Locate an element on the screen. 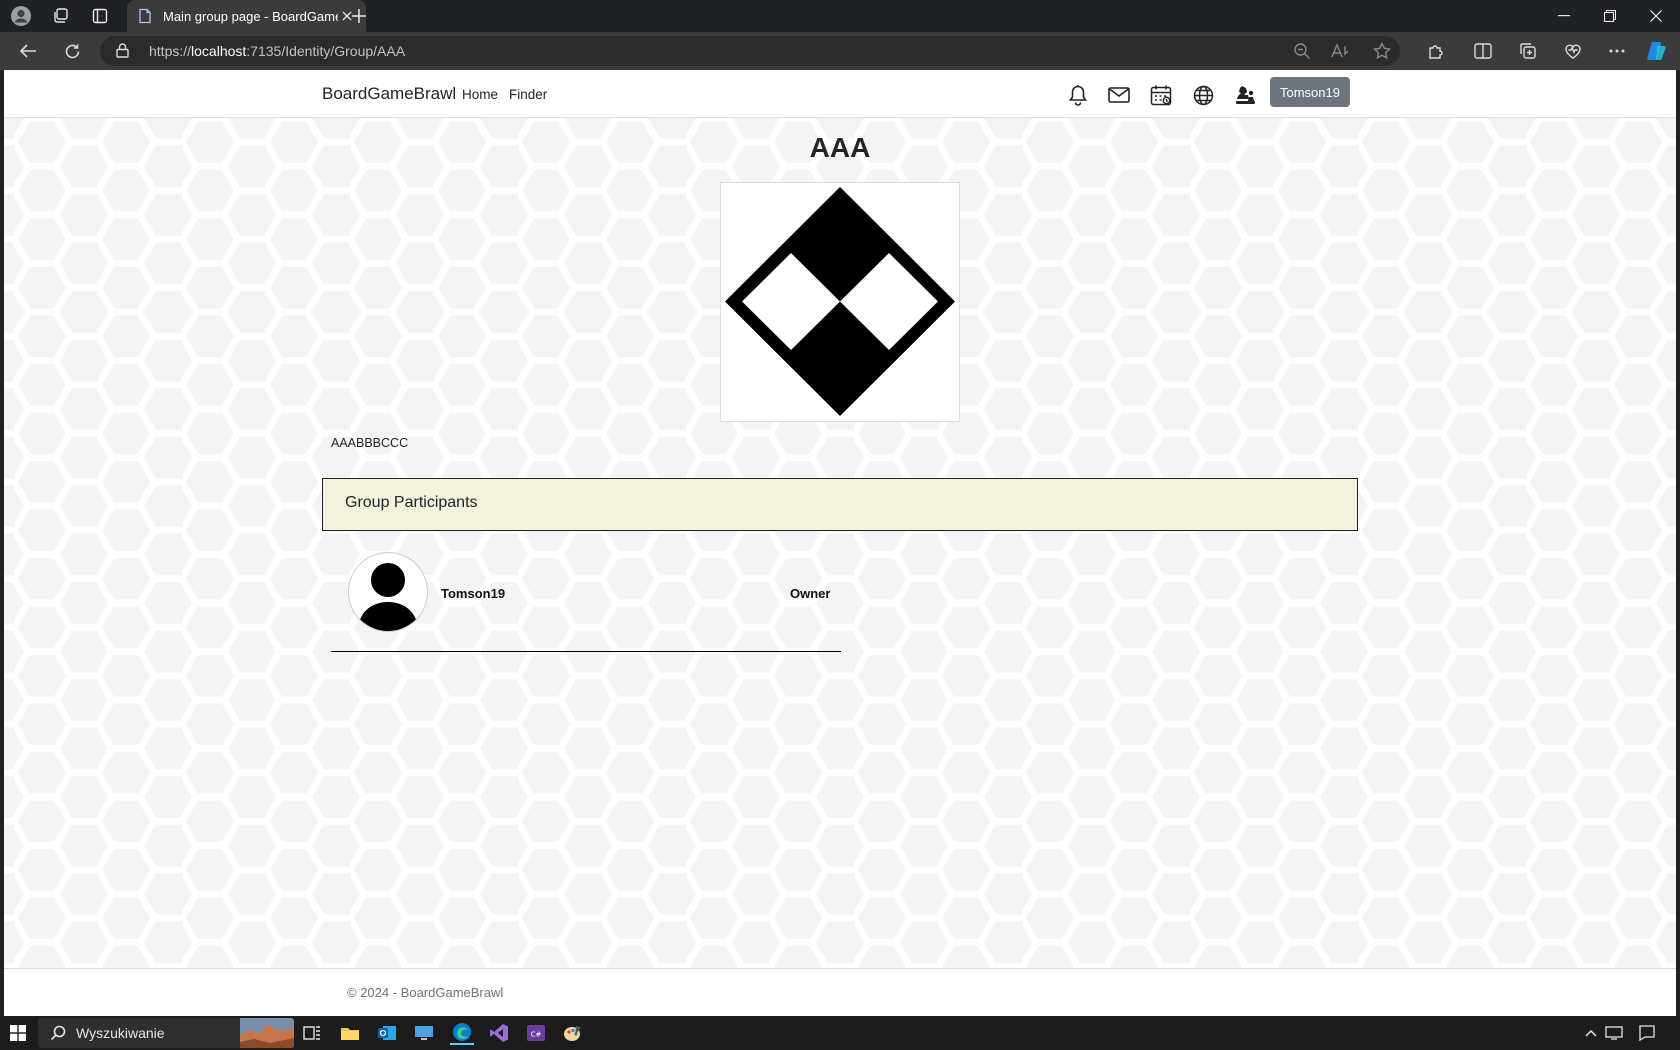 The height and width of the screenshot is (1050, 1680). calendar-icon is located at coordinates (1161, 95).